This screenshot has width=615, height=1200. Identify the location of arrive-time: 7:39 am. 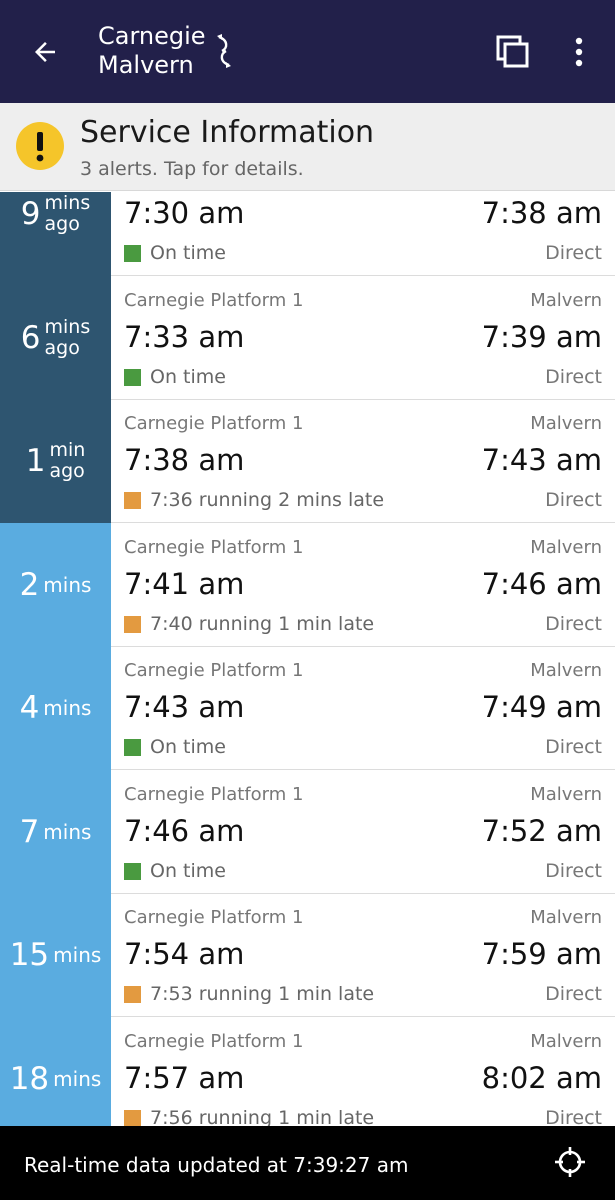
(541, 337).